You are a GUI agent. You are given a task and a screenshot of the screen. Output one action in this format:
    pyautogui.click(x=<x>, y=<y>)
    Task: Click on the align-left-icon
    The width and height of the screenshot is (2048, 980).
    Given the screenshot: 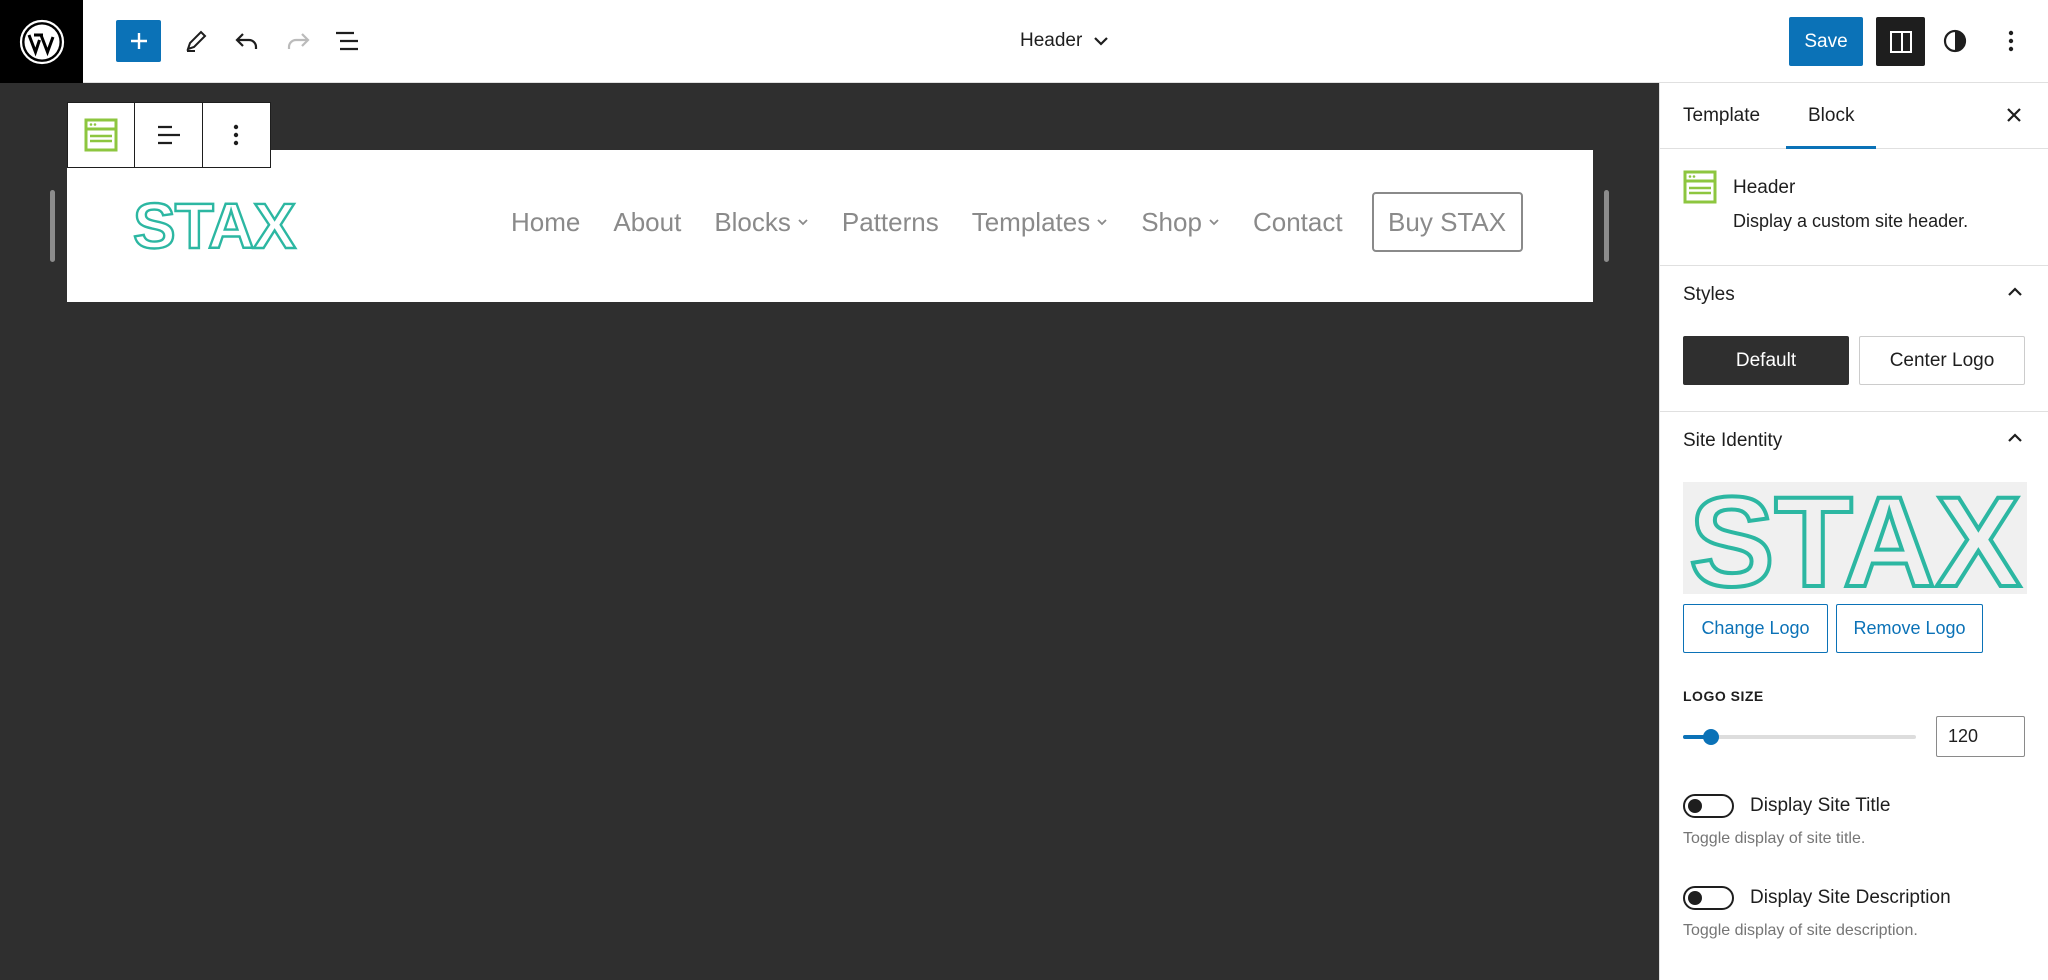 What is the action you would take?
    pyautogui.click(x=168, y=135)
    